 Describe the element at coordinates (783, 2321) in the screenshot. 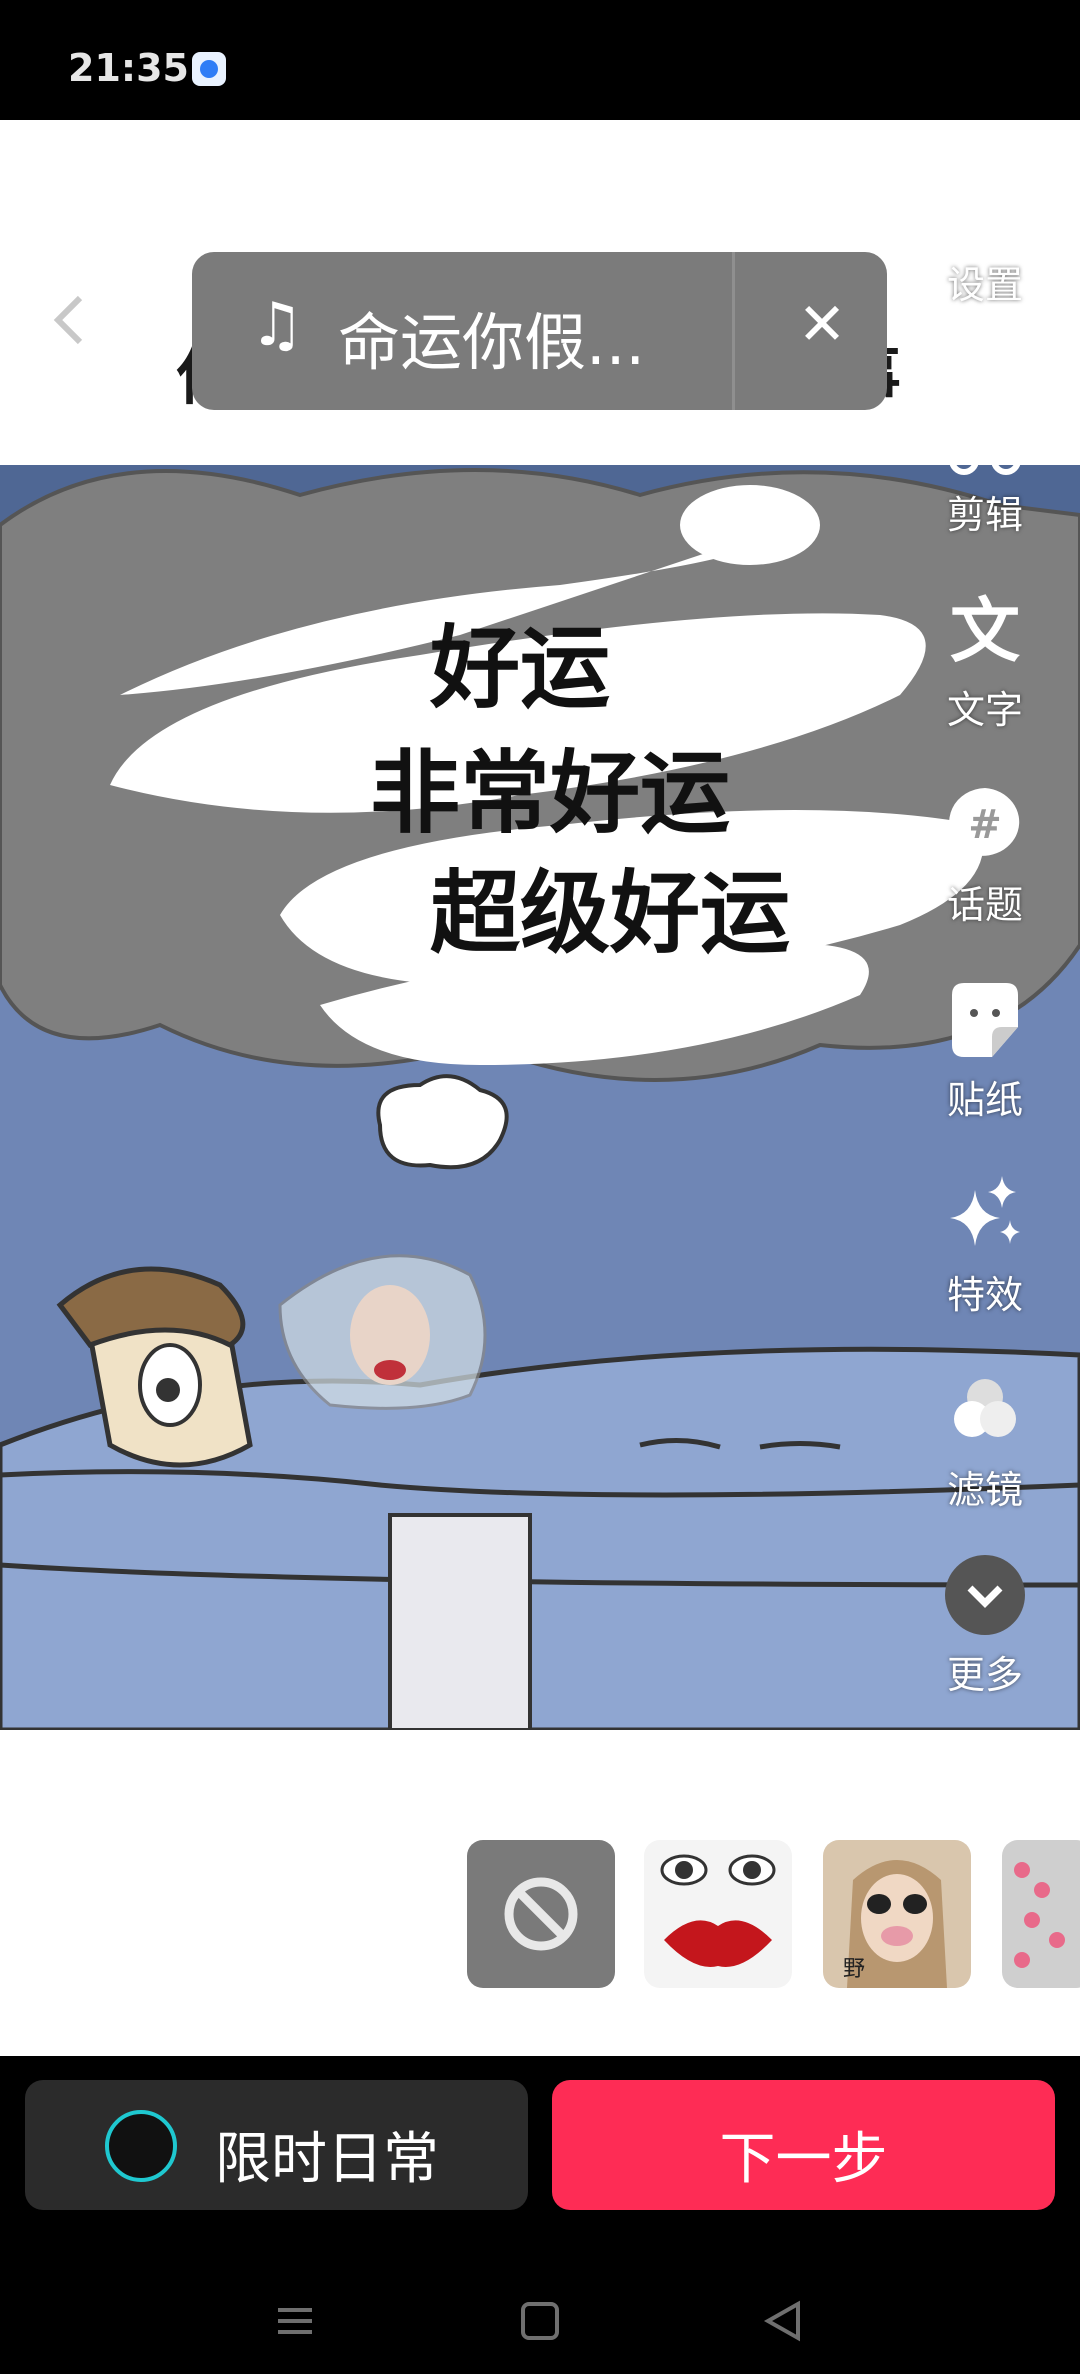

I see `back-triangle-icon` at that location.